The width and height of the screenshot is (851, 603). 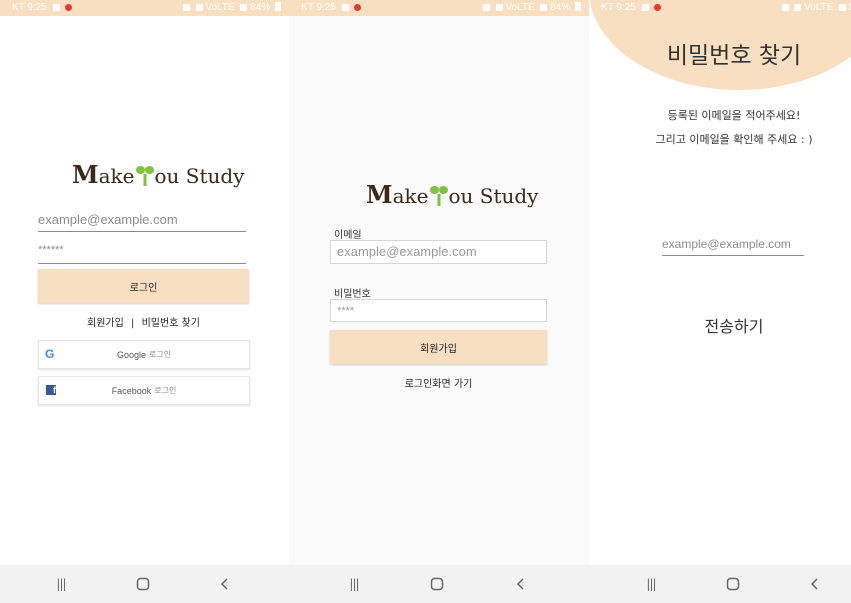 I want to click on password-input: ******, so click(x=142, y=254).